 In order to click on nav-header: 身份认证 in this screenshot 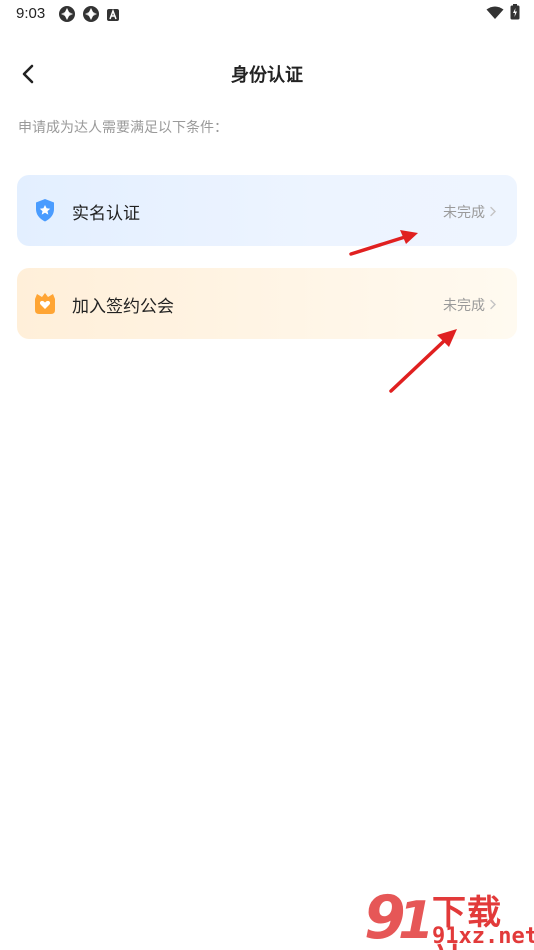, I will do `click(267, 73)`.